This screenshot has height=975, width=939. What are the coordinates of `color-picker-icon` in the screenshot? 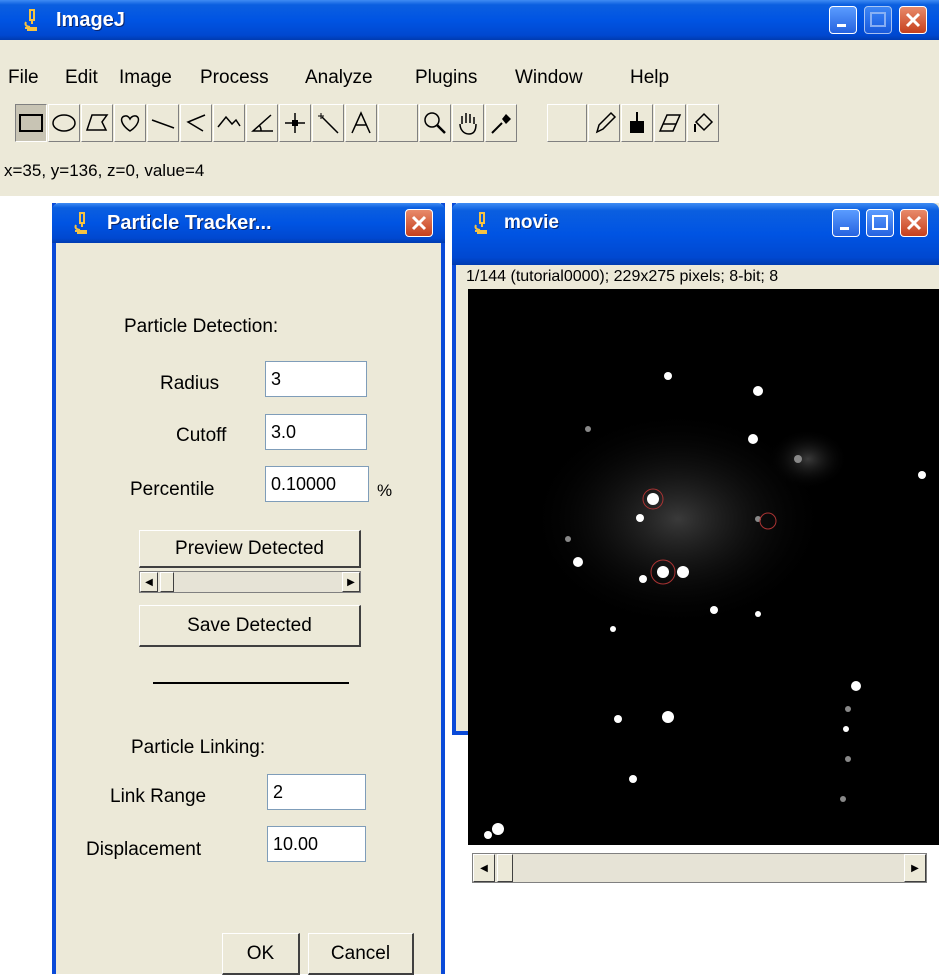 It's located at (501, 124).